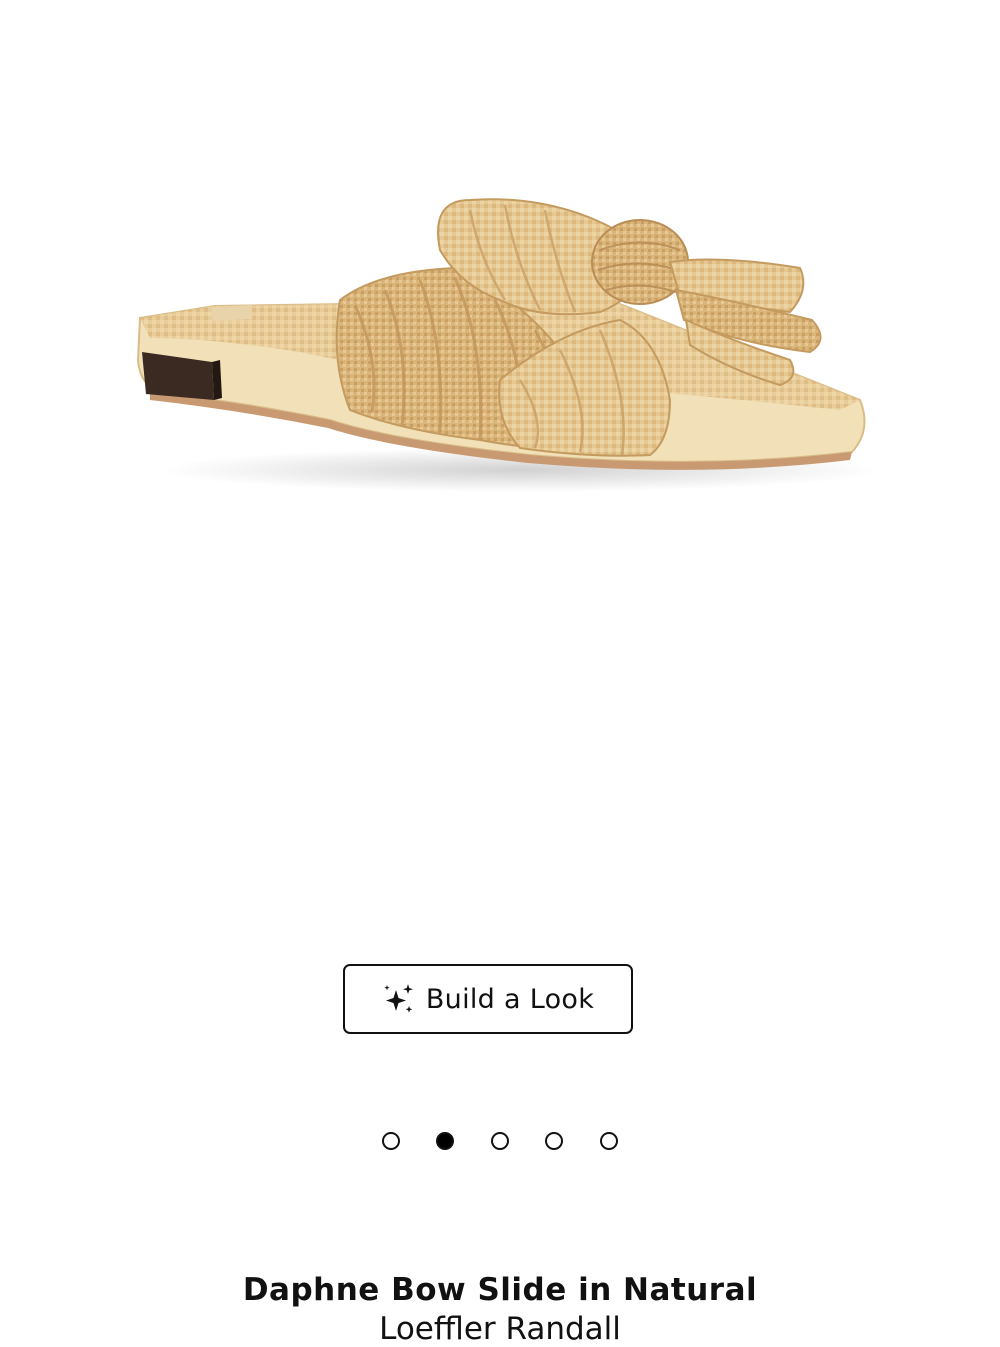 The image size is (1000, 1347). I want to click on sparkle-icon, so click(399, 999).